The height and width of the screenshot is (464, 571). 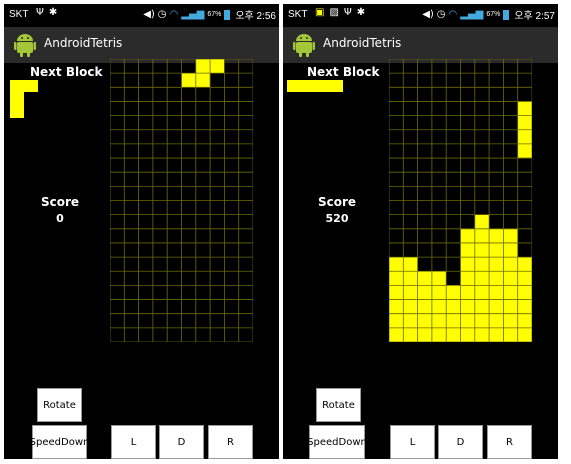 I want to click on score-value: 0, so click(x=60, y=218).